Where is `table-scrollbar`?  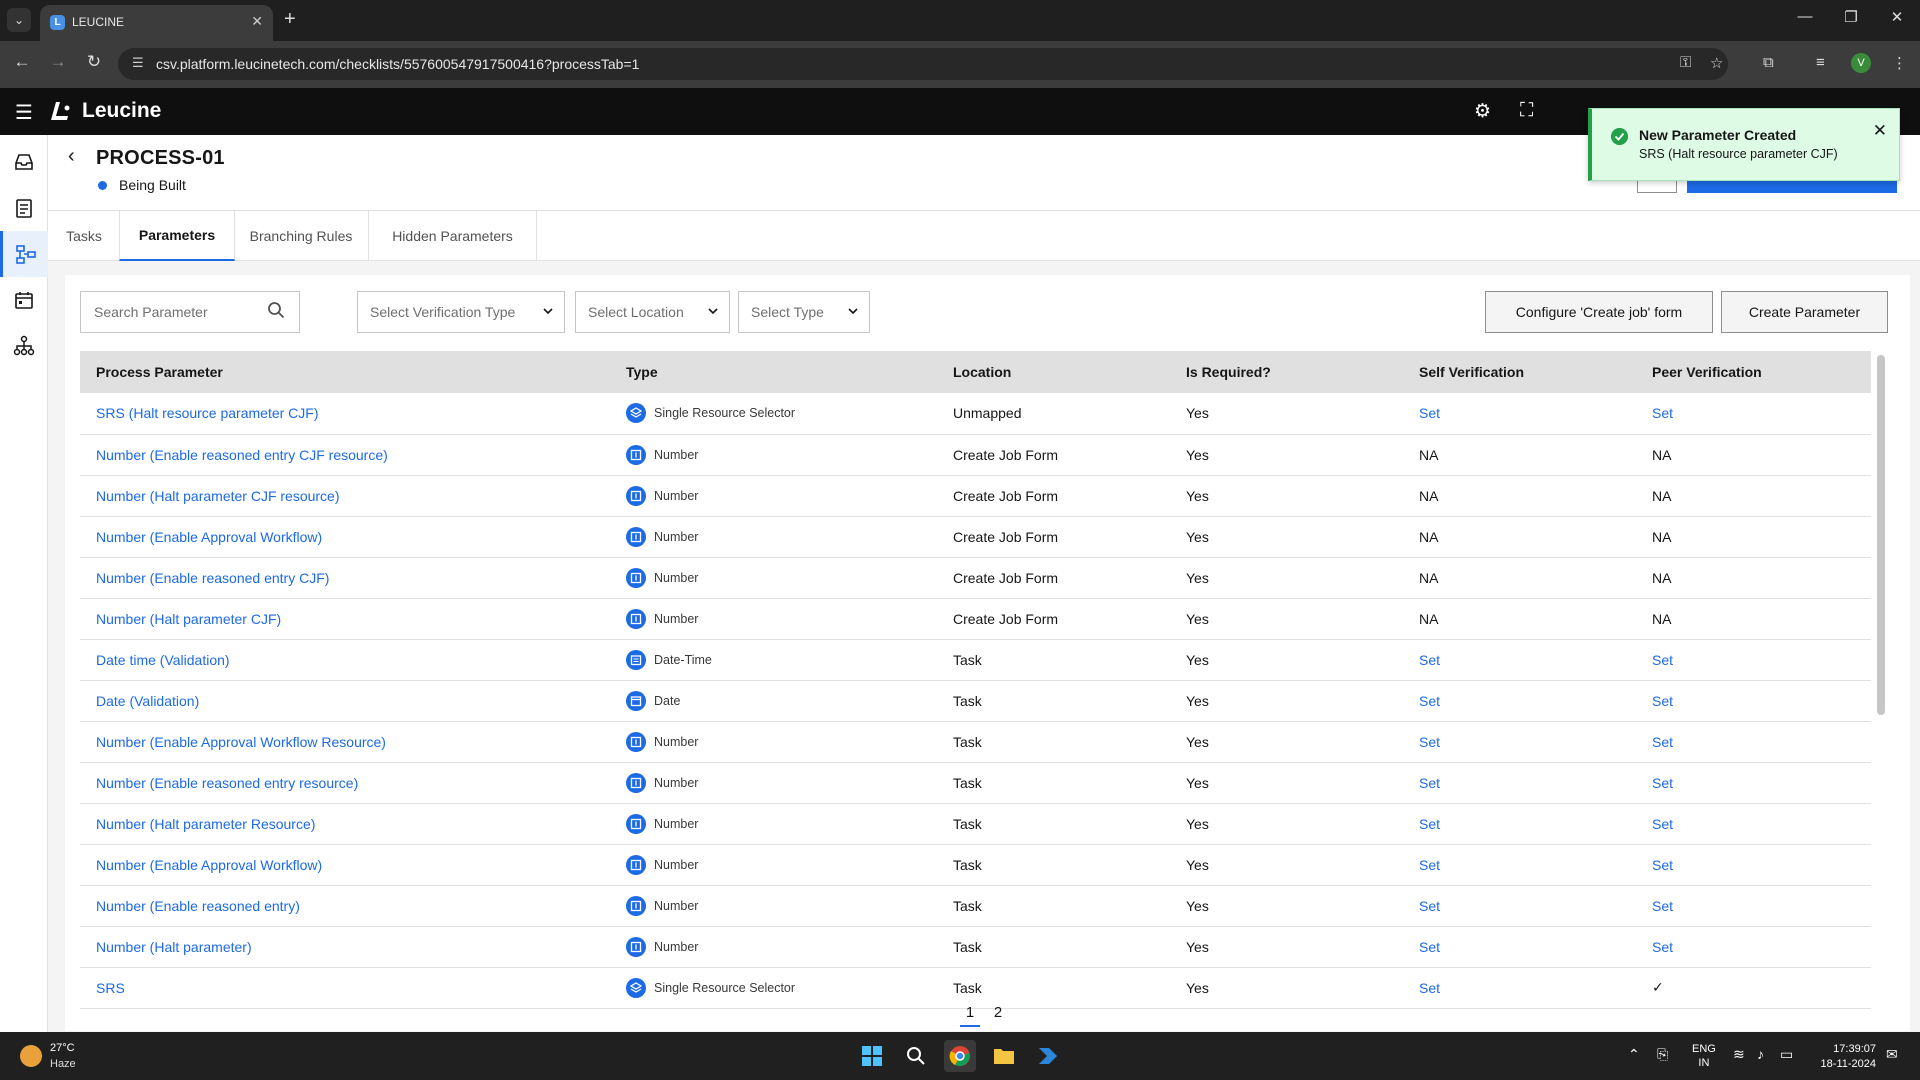 table-scrollbar is located at coordinates (1881, 535).